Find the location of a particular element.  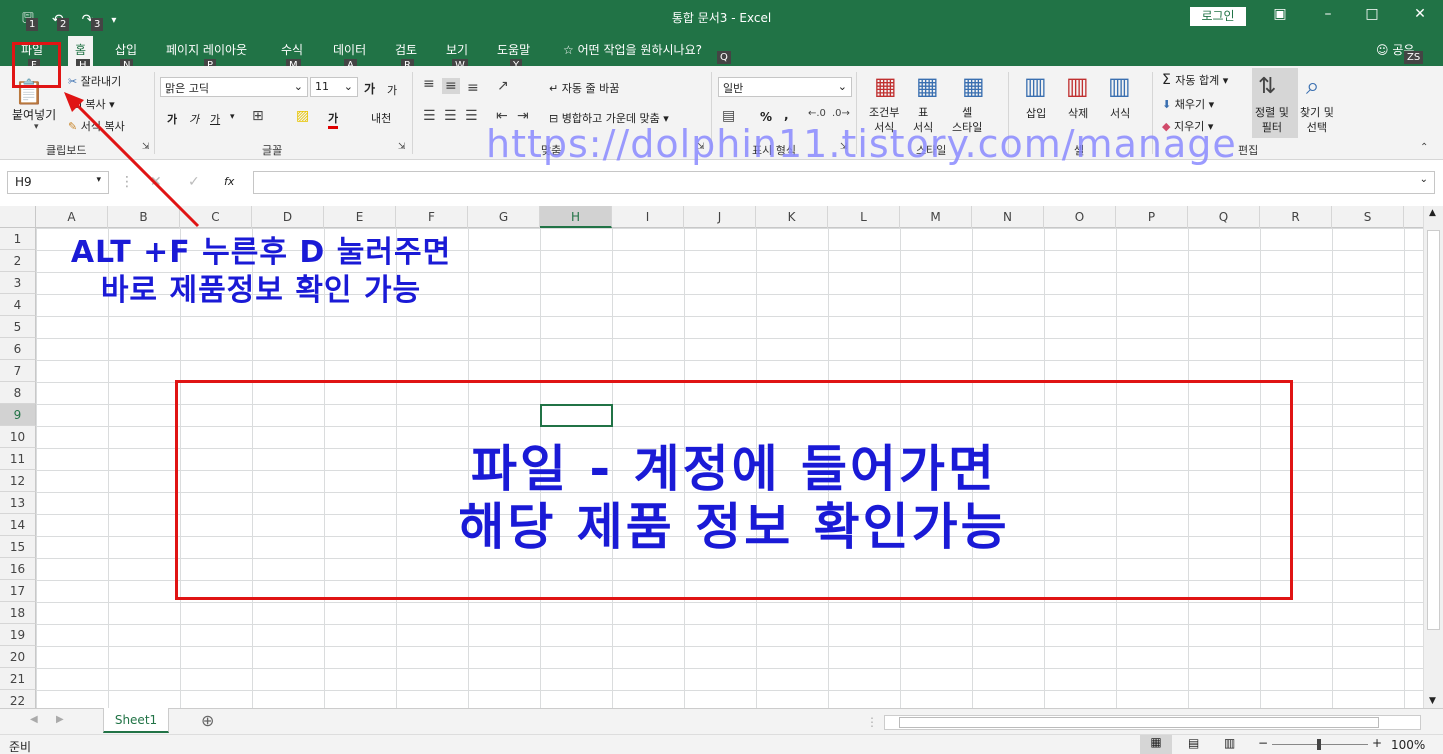

chevron-down-icon: ⌄ is located at coordinates (1424, 179).